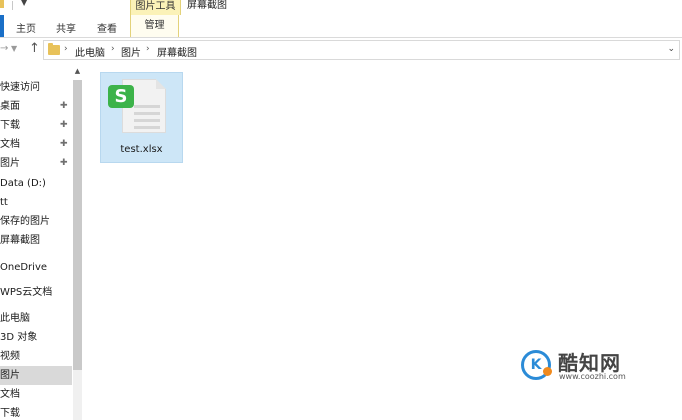  Describe the element at coordinates (10, 106) in the screenshot. I see `sidebar-item-label: 桌面` at that location.